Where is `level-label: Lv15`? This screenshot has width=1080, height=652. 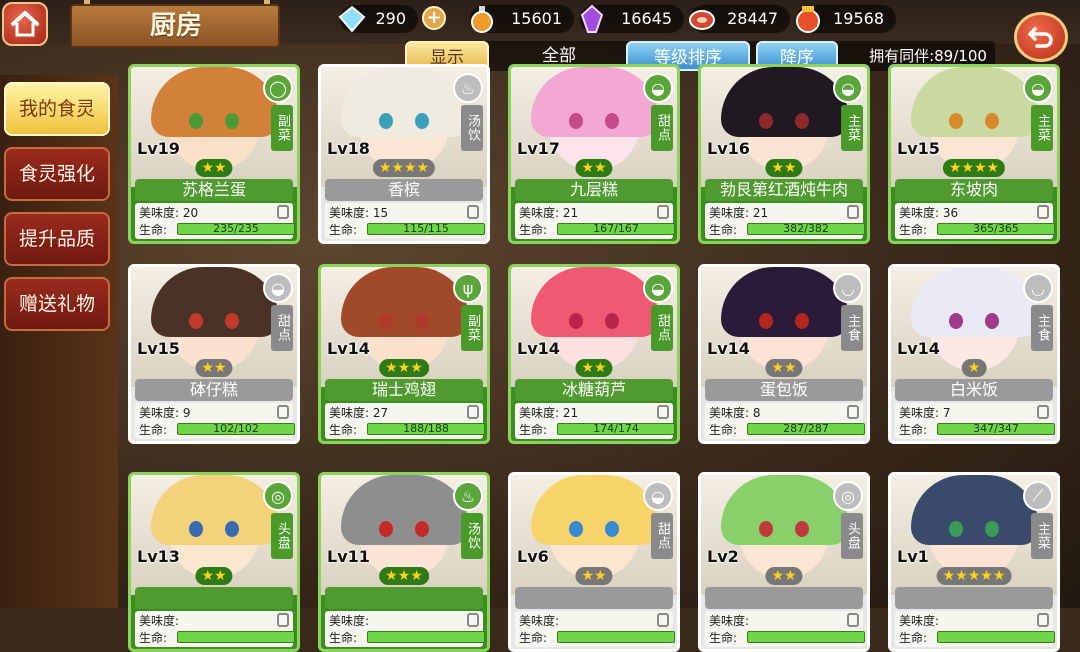 level-label: Lv15 is located at coordinates (158, 348).